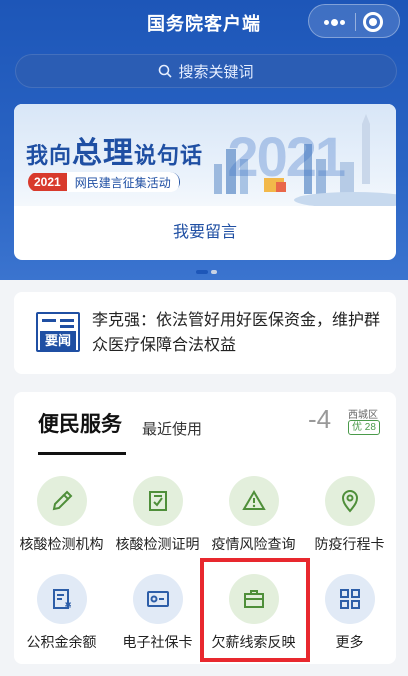  I want to click on service-label: 核酸检测证明, so click(157, 544).